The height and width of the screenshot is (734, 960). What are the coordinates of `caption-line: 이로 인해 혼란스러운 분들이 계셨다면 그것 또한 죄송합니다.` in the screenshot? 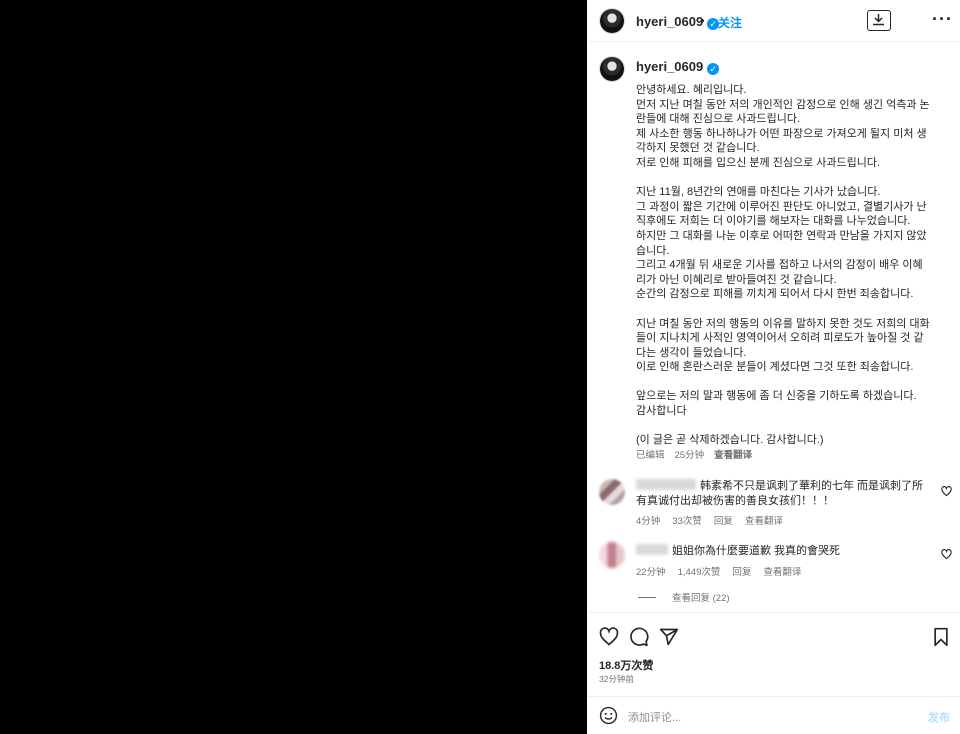 It's located at (775, 367).